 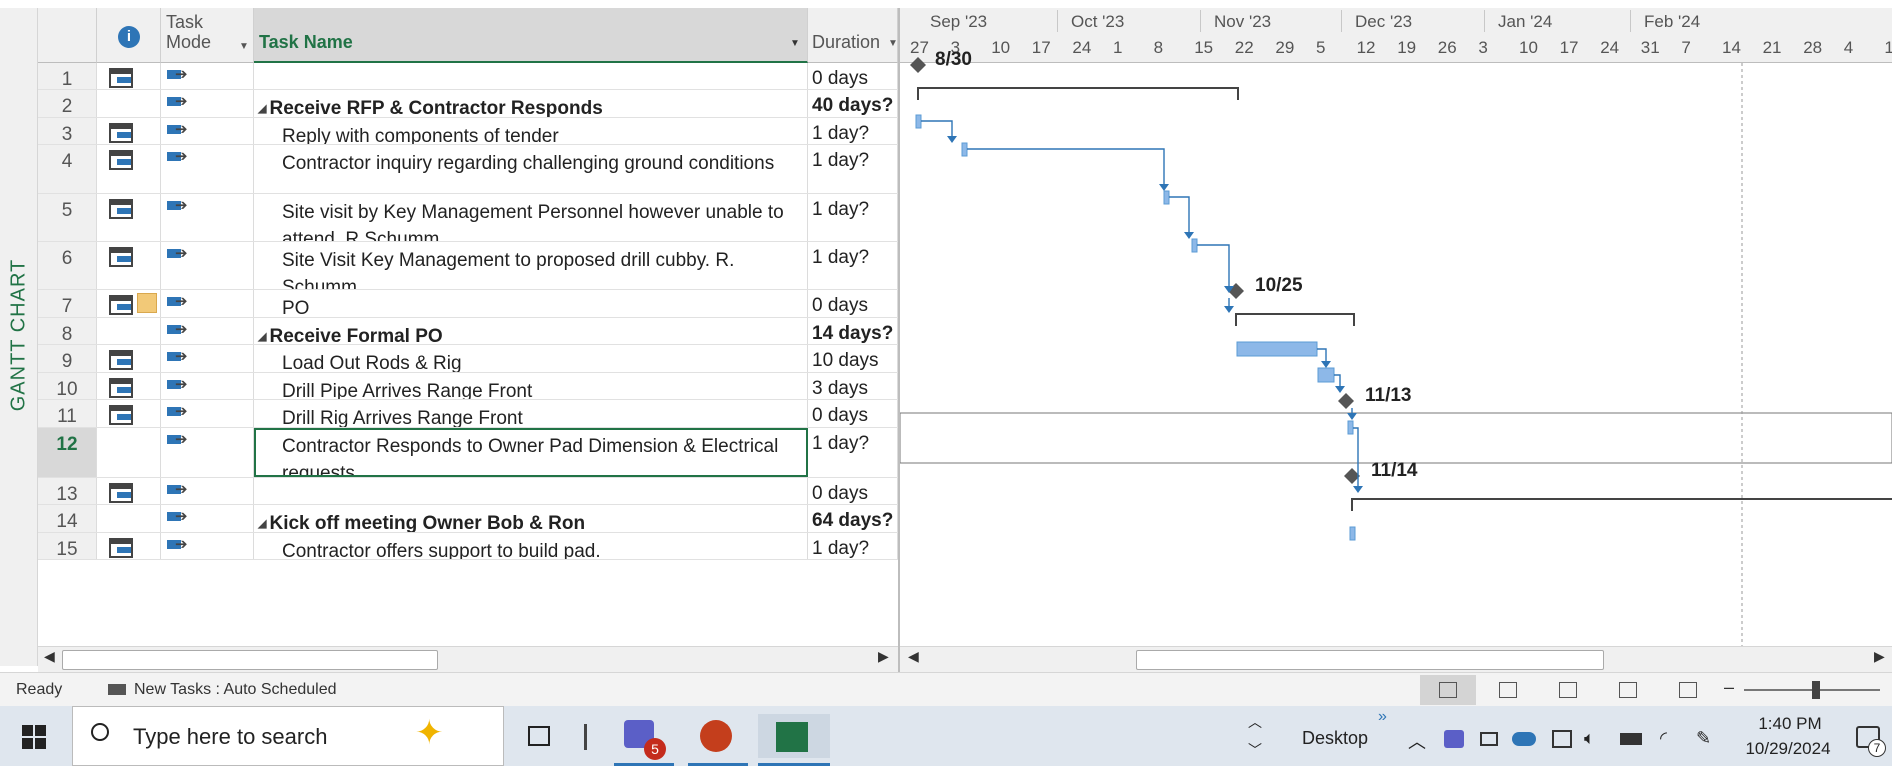 What do you see at coordinates (67, 76) in the screenshot?
I see `row-number: 1` at bounding box center [67, 76].